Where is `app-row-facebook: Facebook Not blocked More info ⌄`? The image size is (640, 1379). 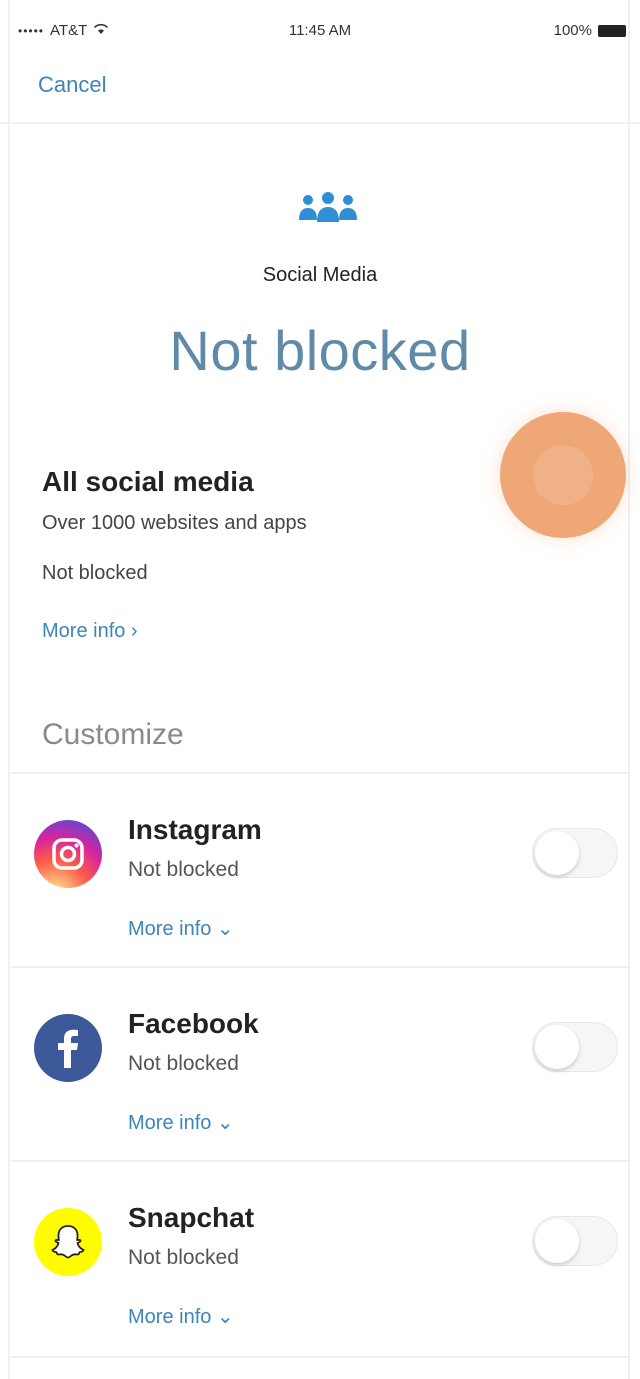 app-row-facebook: Facebook Not blocked More info ⌄ is located at coordinates (320, 1065).